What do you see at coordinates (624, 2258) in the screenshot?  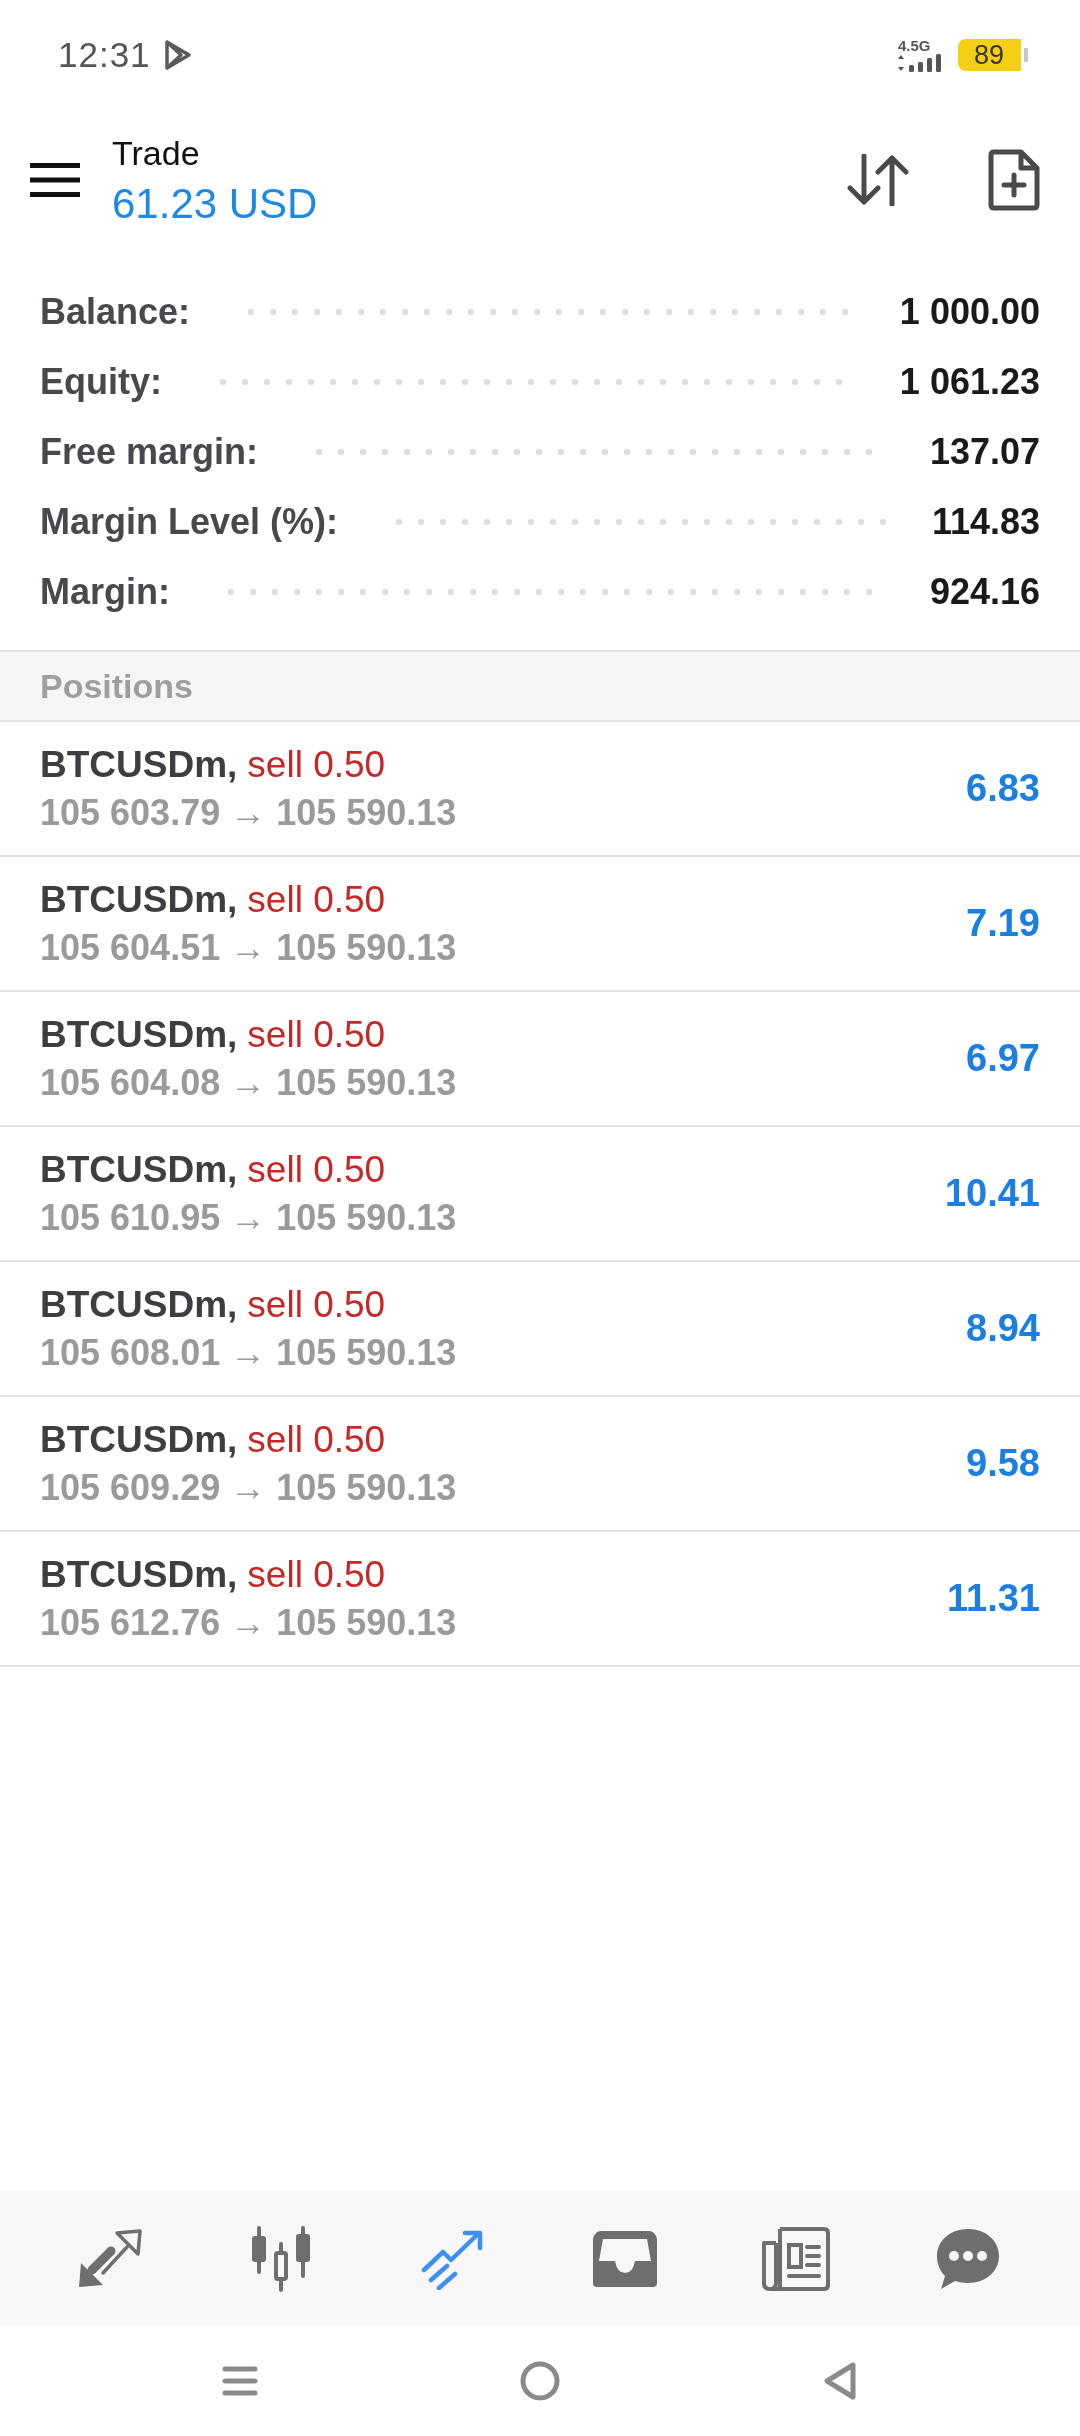 I see `inbox-tray-icon` at bounding box center [624, 2258].